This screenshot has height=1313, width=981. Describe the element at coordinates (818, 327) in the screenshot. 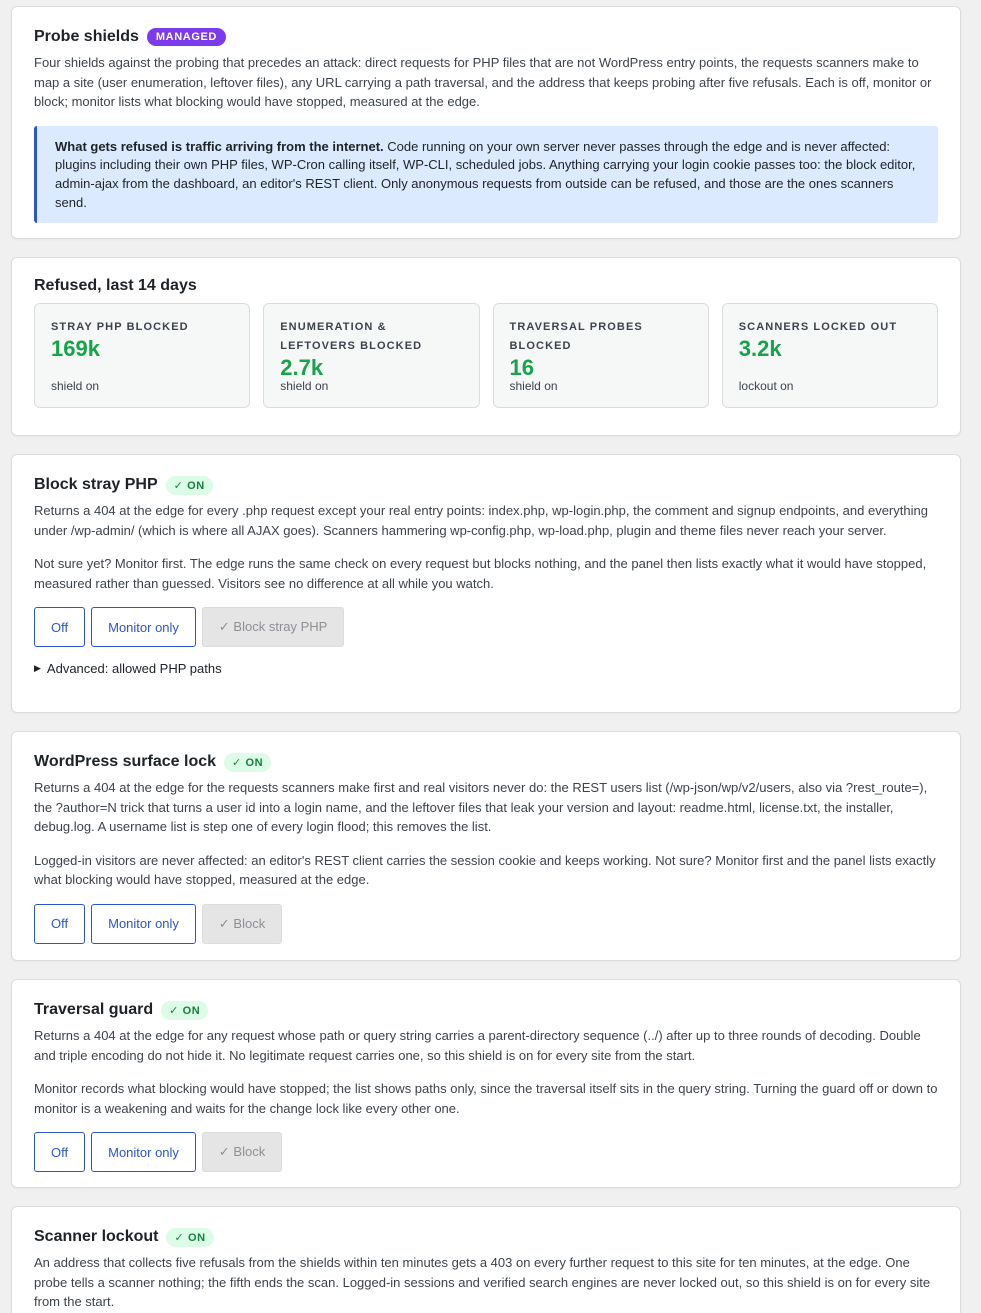

I see `stat-label: SCANNERS LOCKED OUT` at that location.